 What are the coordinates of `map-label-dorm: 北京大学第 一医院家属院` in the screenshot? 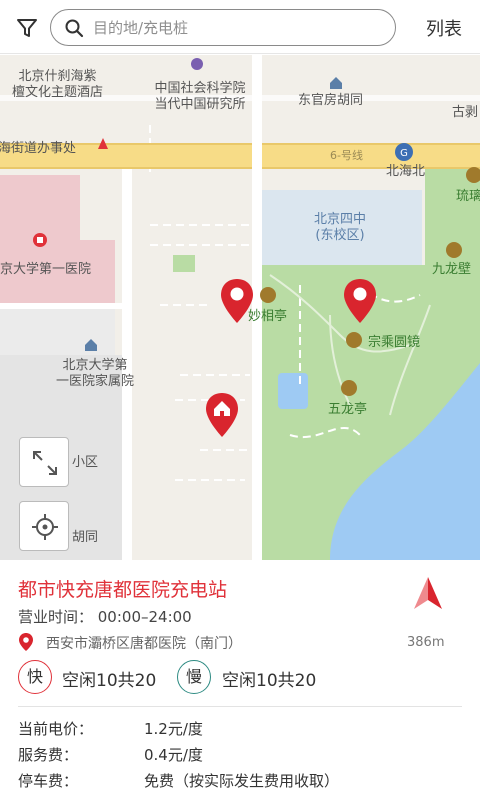 It's located at (94, 373).